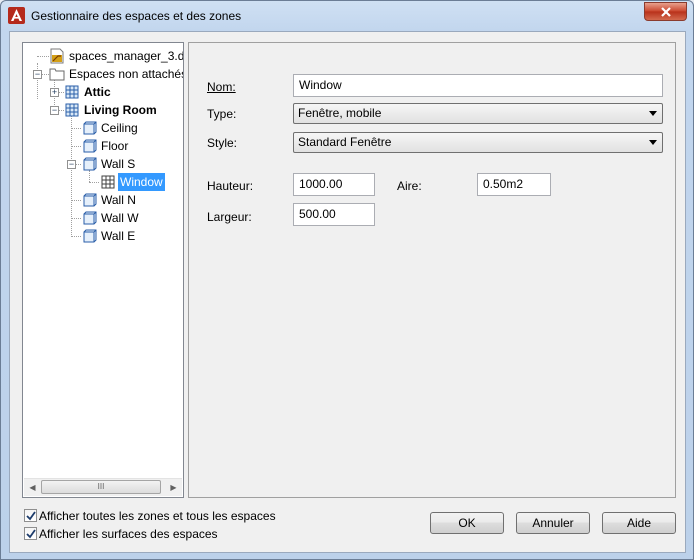 The width and height of the screenshot is (694, 560). What do you see at coordinates (478, 113) in the screenshot?
I see `type-dropdown: Fenêtre, mobile` at bounding box center [478, 113].